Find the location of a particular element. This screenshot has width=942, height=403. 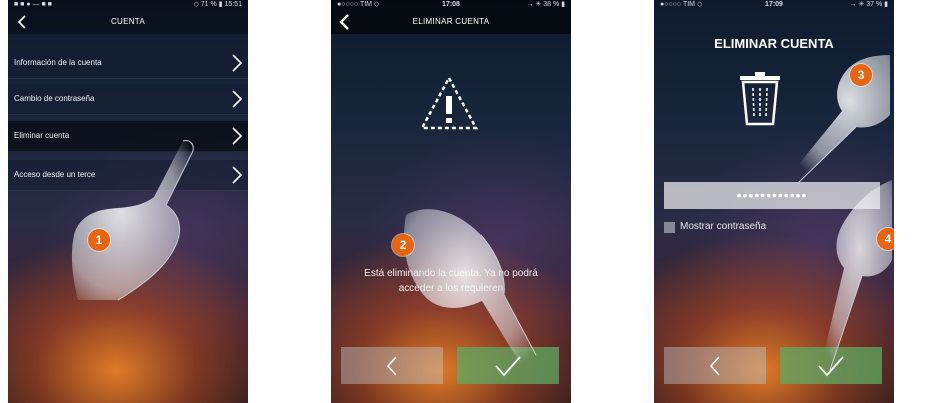

warning-message-line1: Está eliminando la cuenta. Ya no podrá is located at coordinates (451, 273).